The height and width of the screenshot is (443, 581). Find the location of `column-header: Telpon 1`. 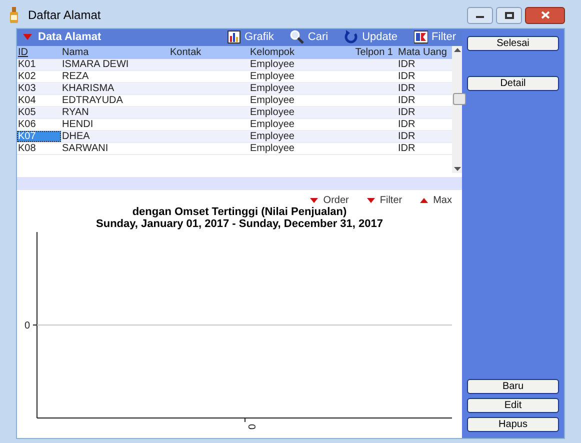

column-header: Telpon 1 is located at coordinates (372, 52).